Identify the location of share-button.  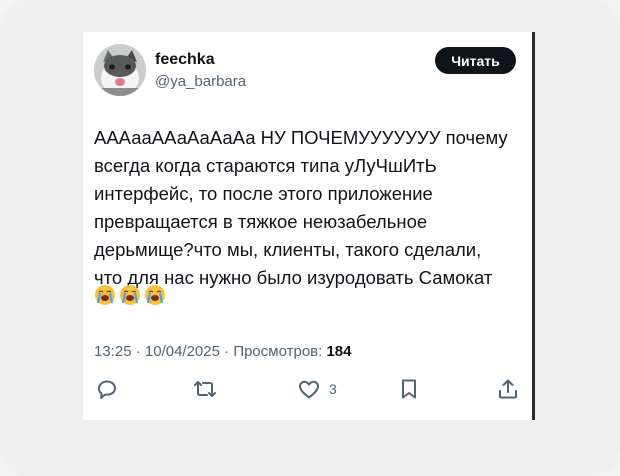
(508, 389).